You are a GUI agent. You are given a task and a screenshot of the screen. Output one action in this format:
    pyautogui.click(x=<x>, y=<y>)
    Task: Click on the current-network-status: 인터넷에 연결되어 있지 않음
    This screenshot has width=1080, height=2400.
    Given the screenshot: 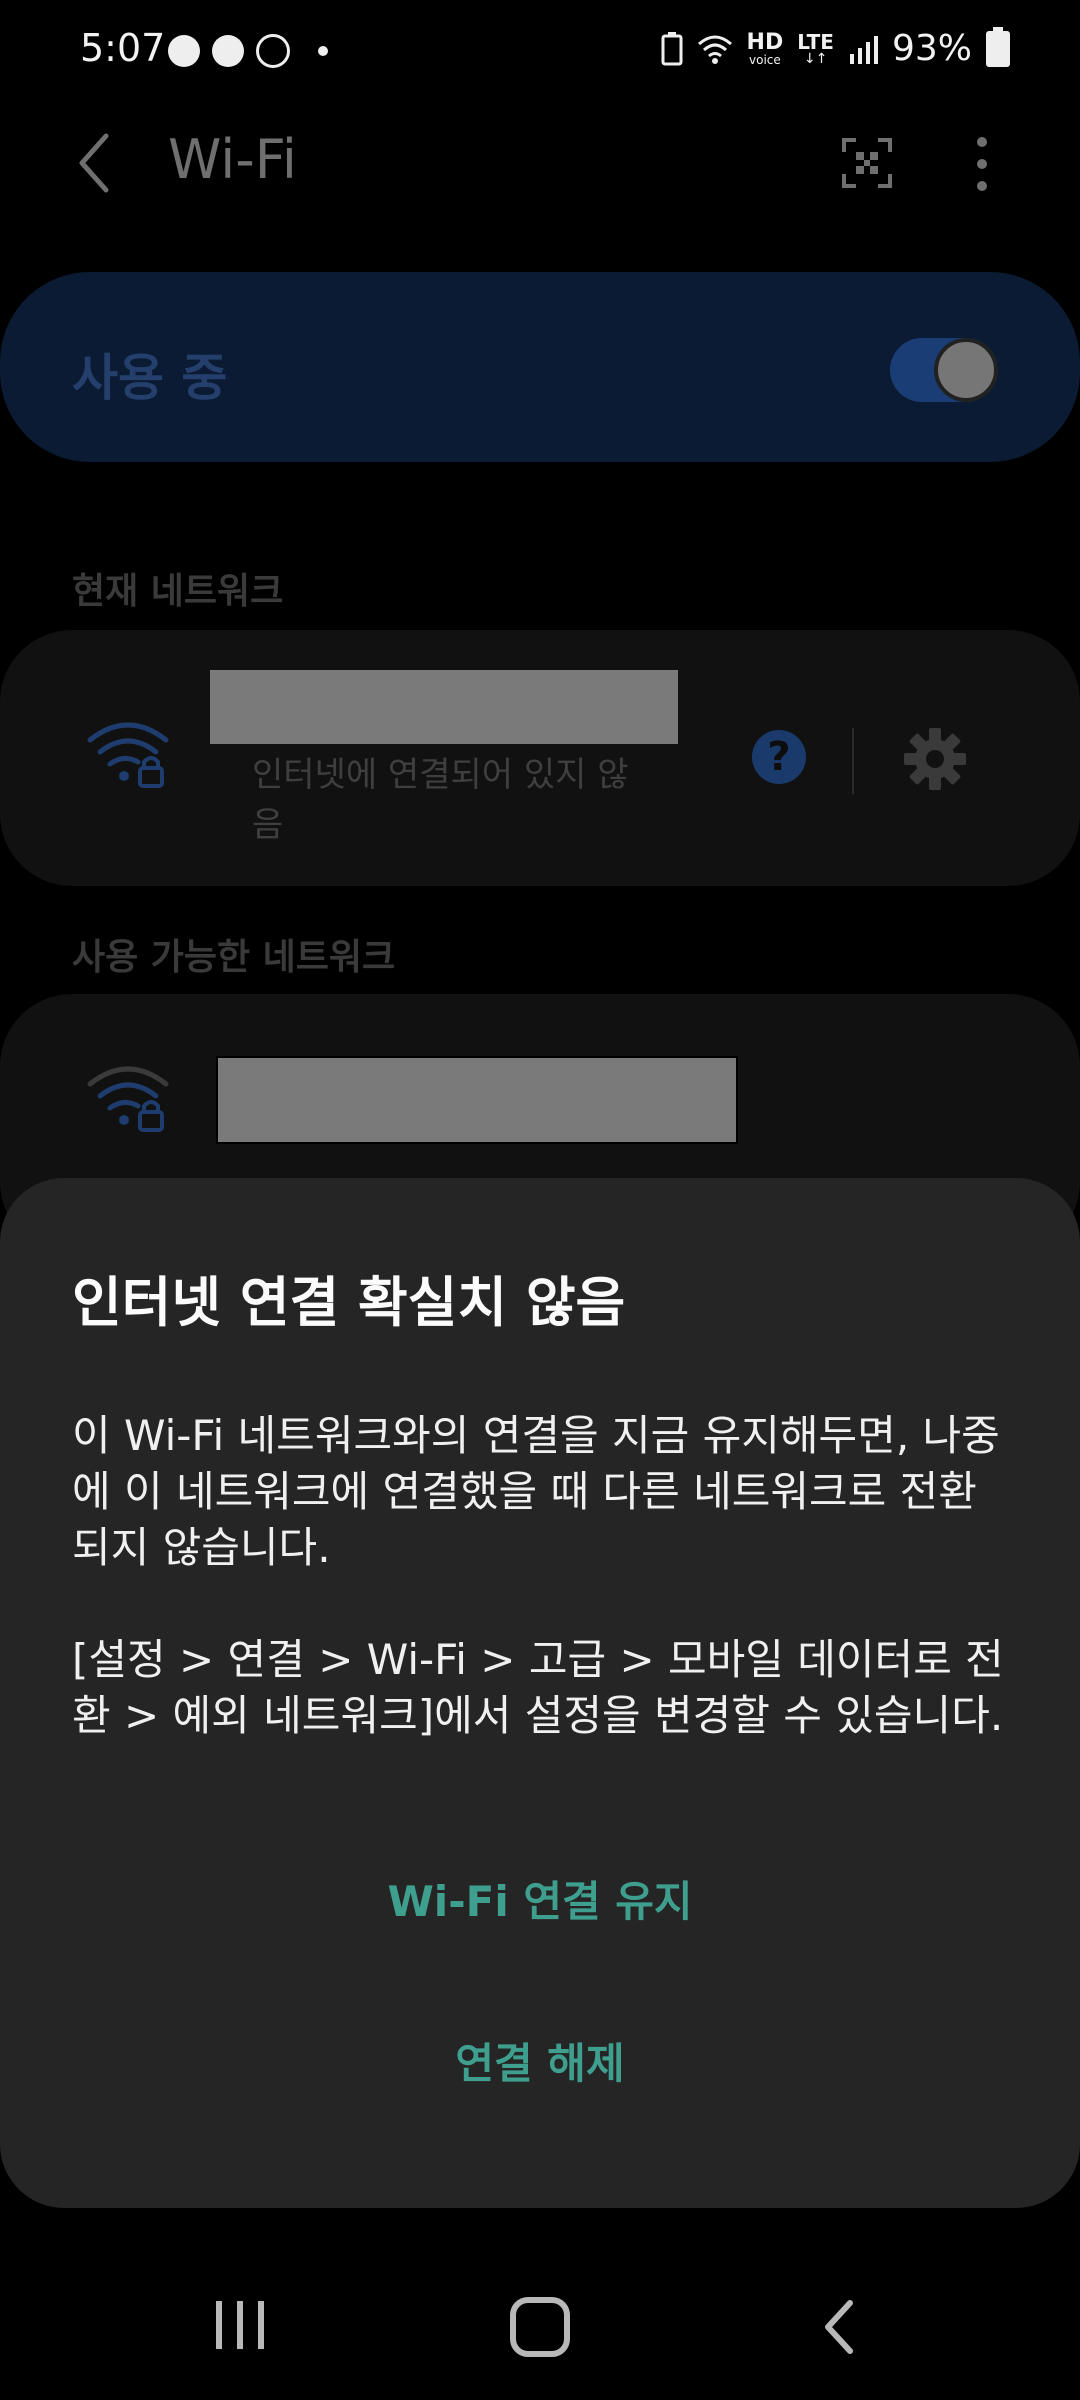 What is the action you would take?
    pyautogui.click(x=440, y=800)
    